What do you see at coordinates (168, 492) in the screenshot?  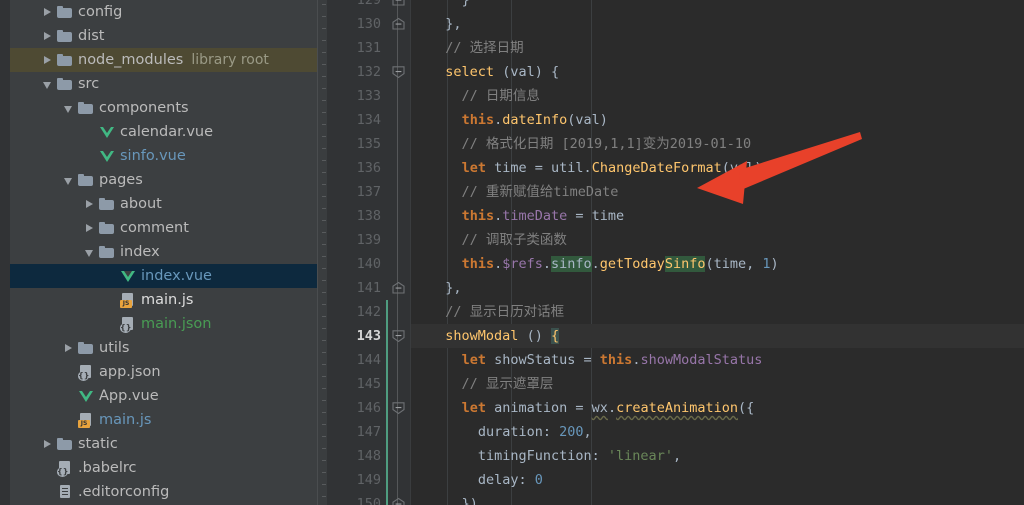 I see `tree-item-editorconfig: .editorconfig` at bounding box center [168, 492].